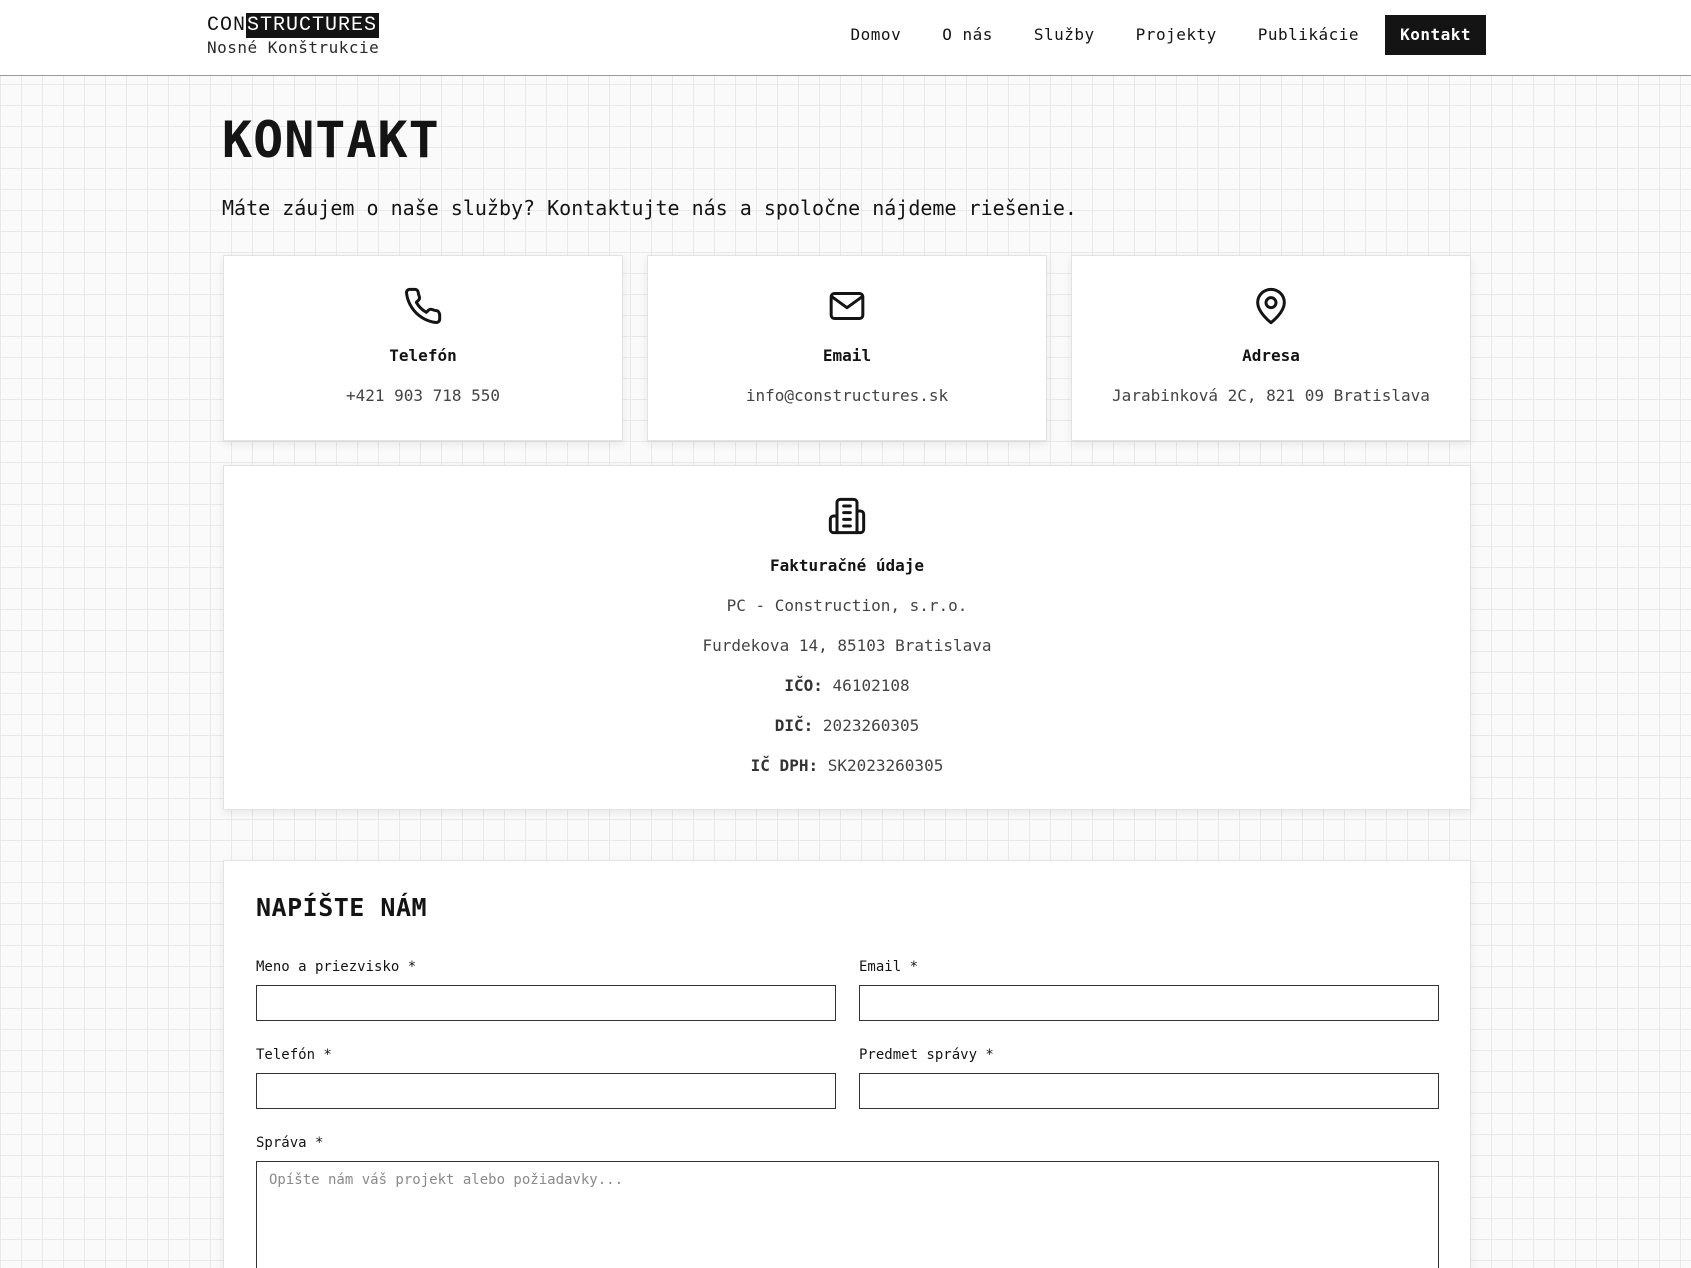 This screenshot has height=1268, width=1691. What do you see at coordinates (227, 25) in the screenshot?
I see `logo-prefix: CON` at bounding box center [227, 25].